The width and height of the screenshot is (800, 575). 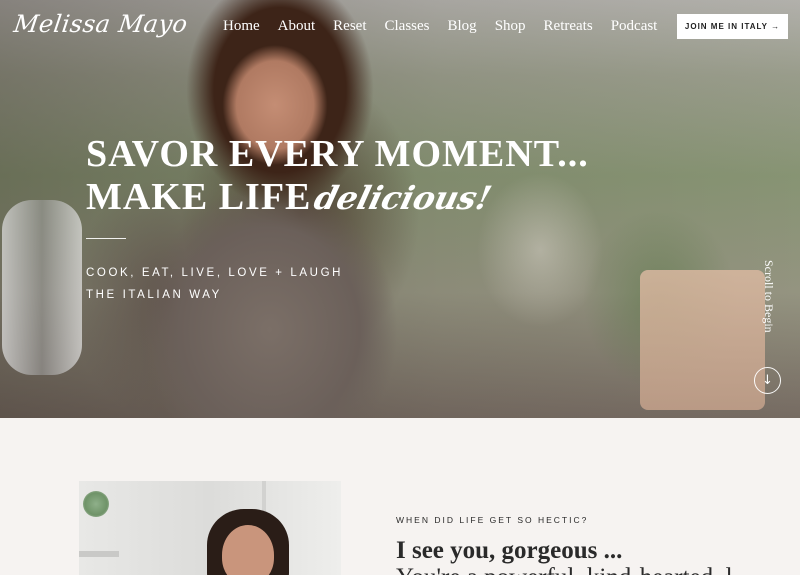 I want to click on nav-classes: Classes, so click(x=407, y=26).